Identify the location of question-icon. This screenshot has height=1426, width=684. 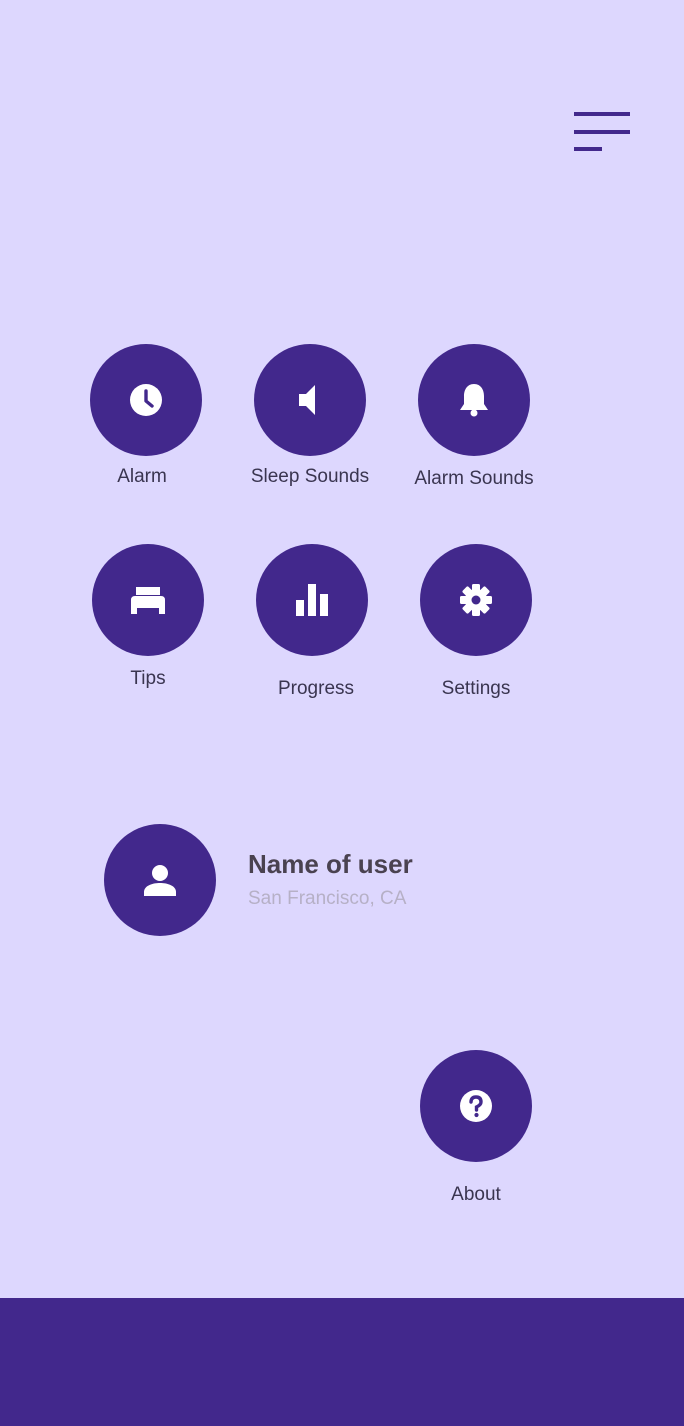
(476, 1106).